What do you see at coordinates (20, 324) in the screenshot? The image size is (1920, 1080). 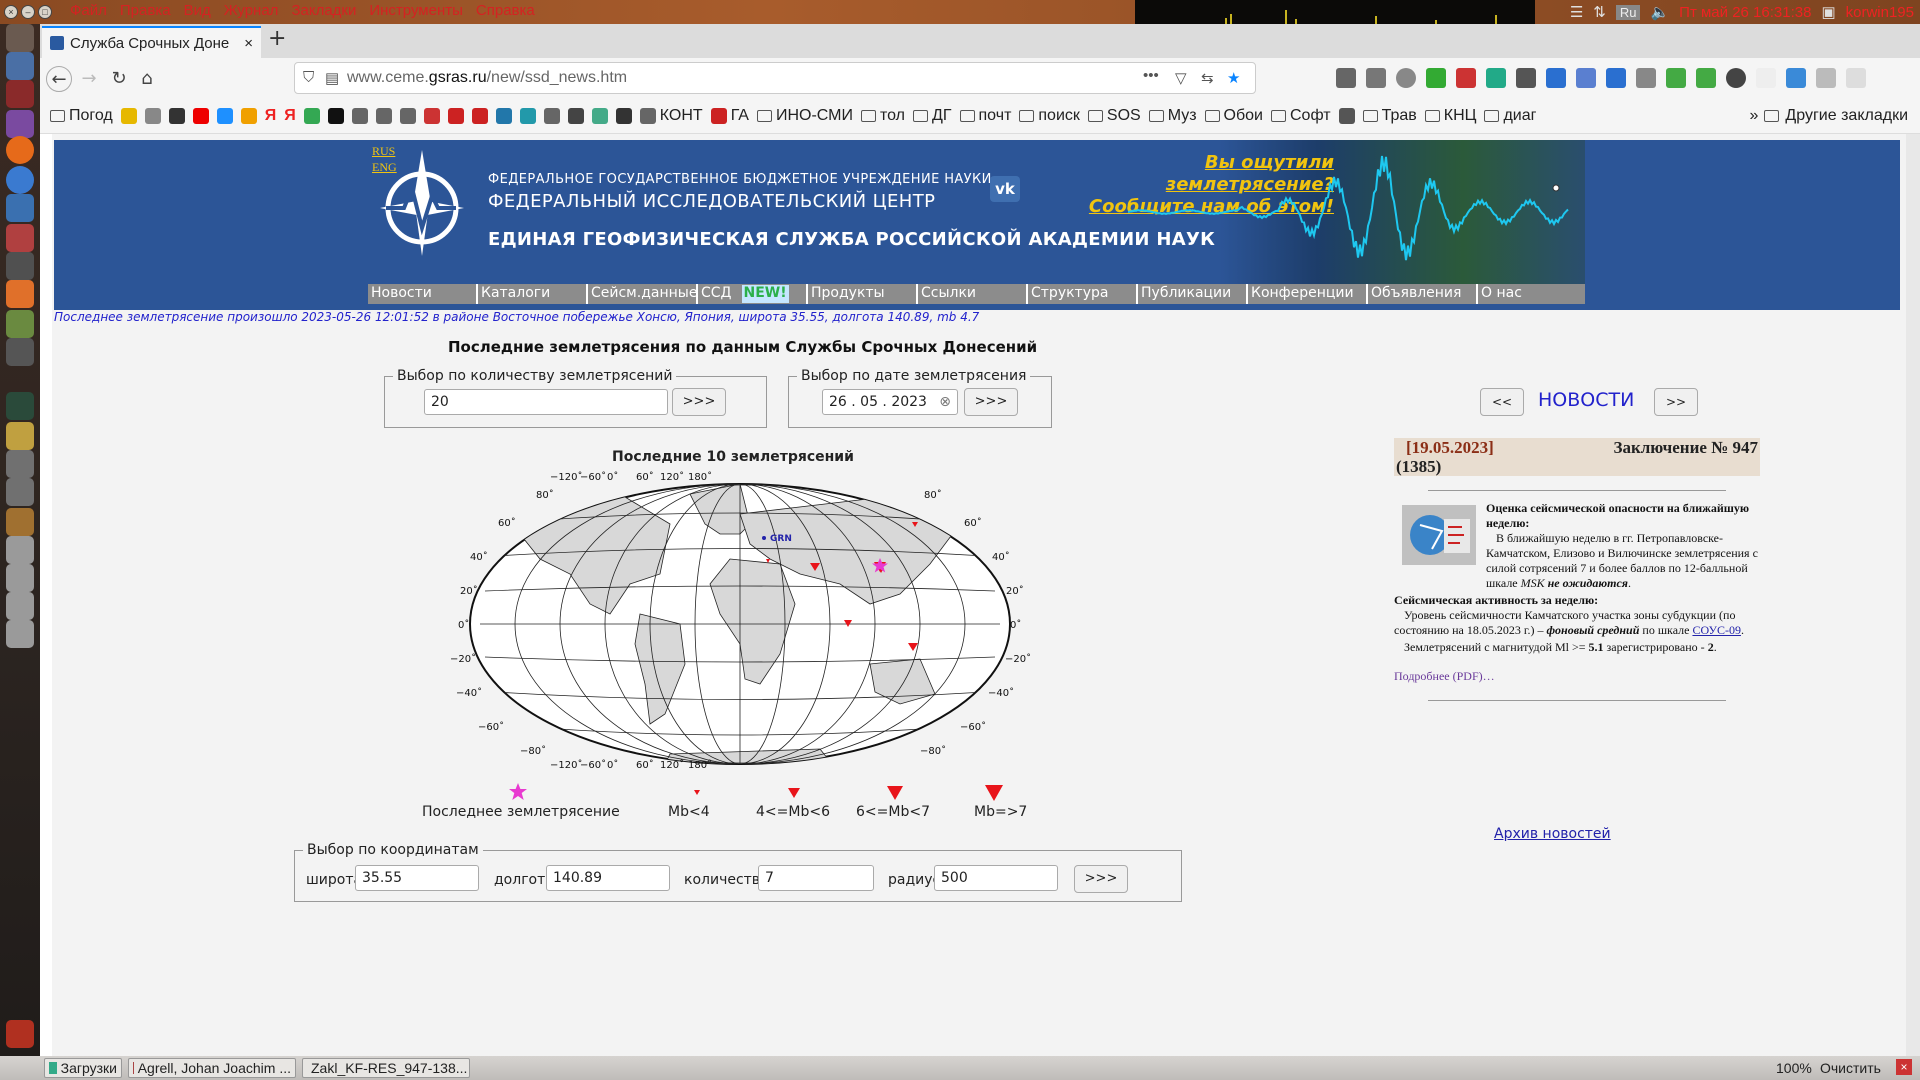 I see `files-icon` at bounding box center [20, 324].